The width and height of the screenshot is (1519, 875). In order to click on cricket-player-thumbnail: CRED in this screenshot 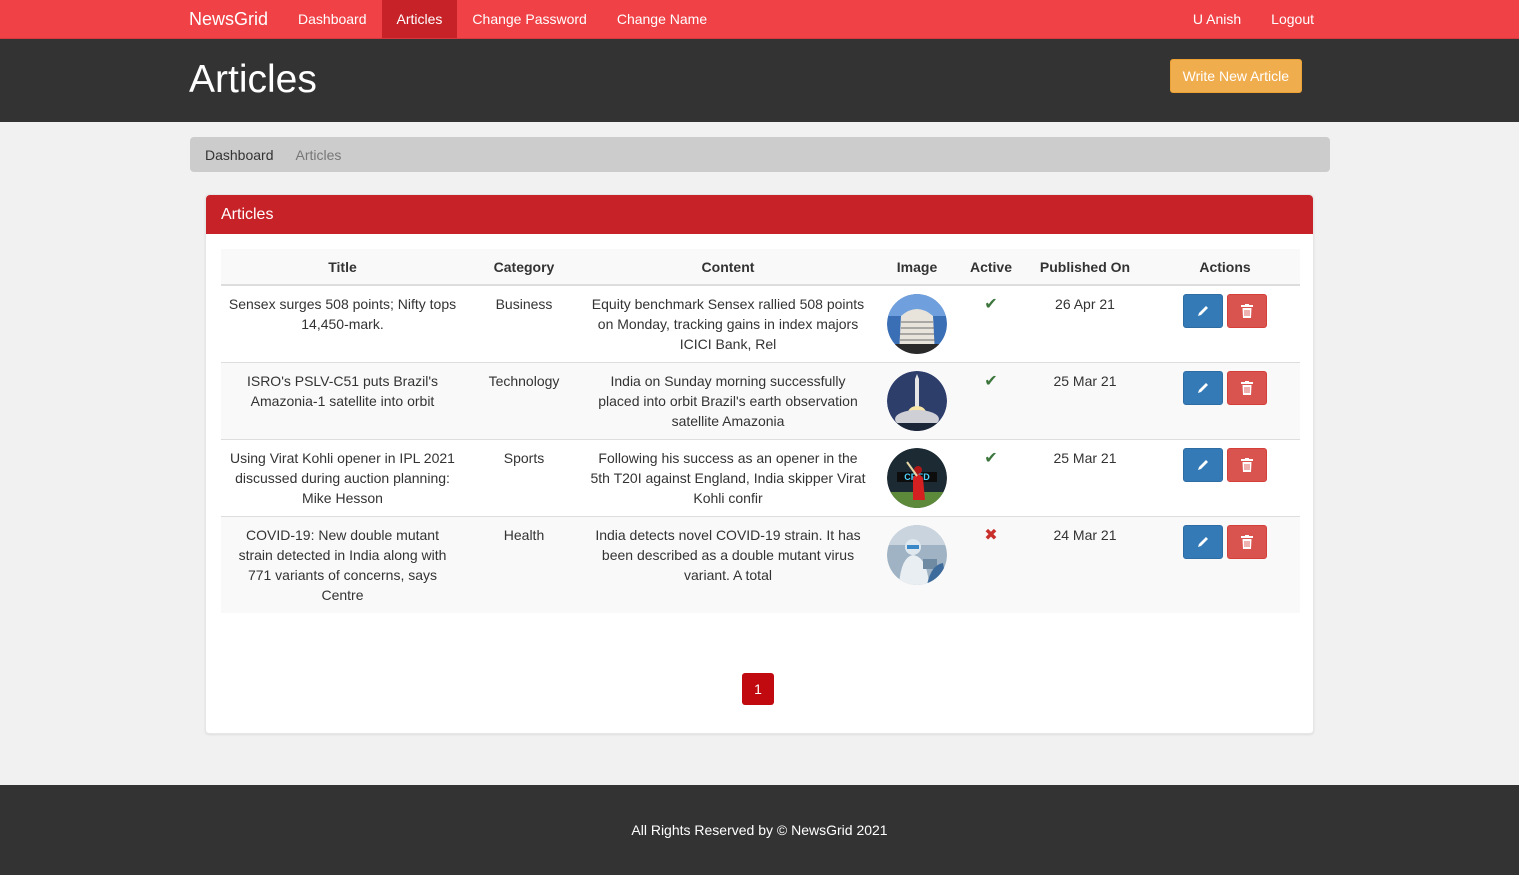, I will do `click(917, 478)`.